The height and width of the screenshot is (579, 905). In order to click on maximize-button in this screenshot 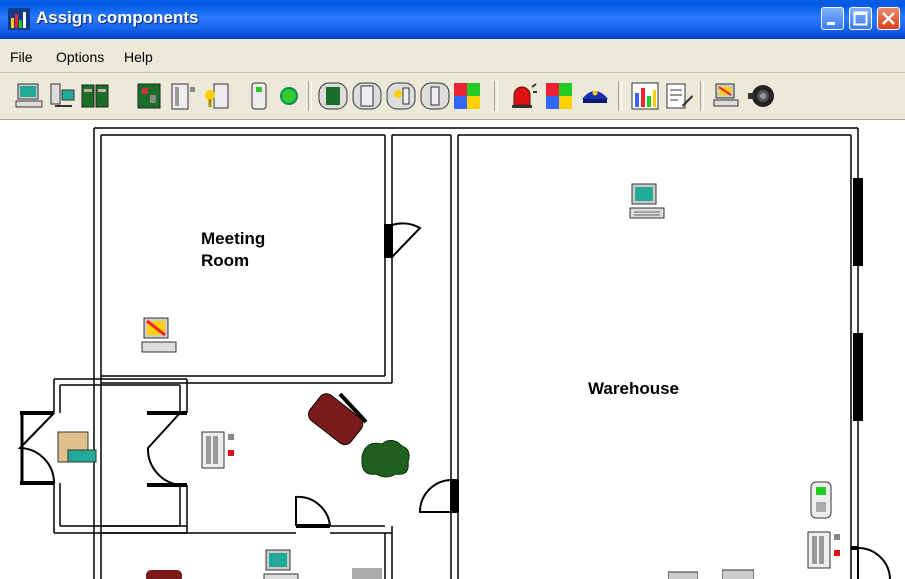, I will do `click(860, 18)`.